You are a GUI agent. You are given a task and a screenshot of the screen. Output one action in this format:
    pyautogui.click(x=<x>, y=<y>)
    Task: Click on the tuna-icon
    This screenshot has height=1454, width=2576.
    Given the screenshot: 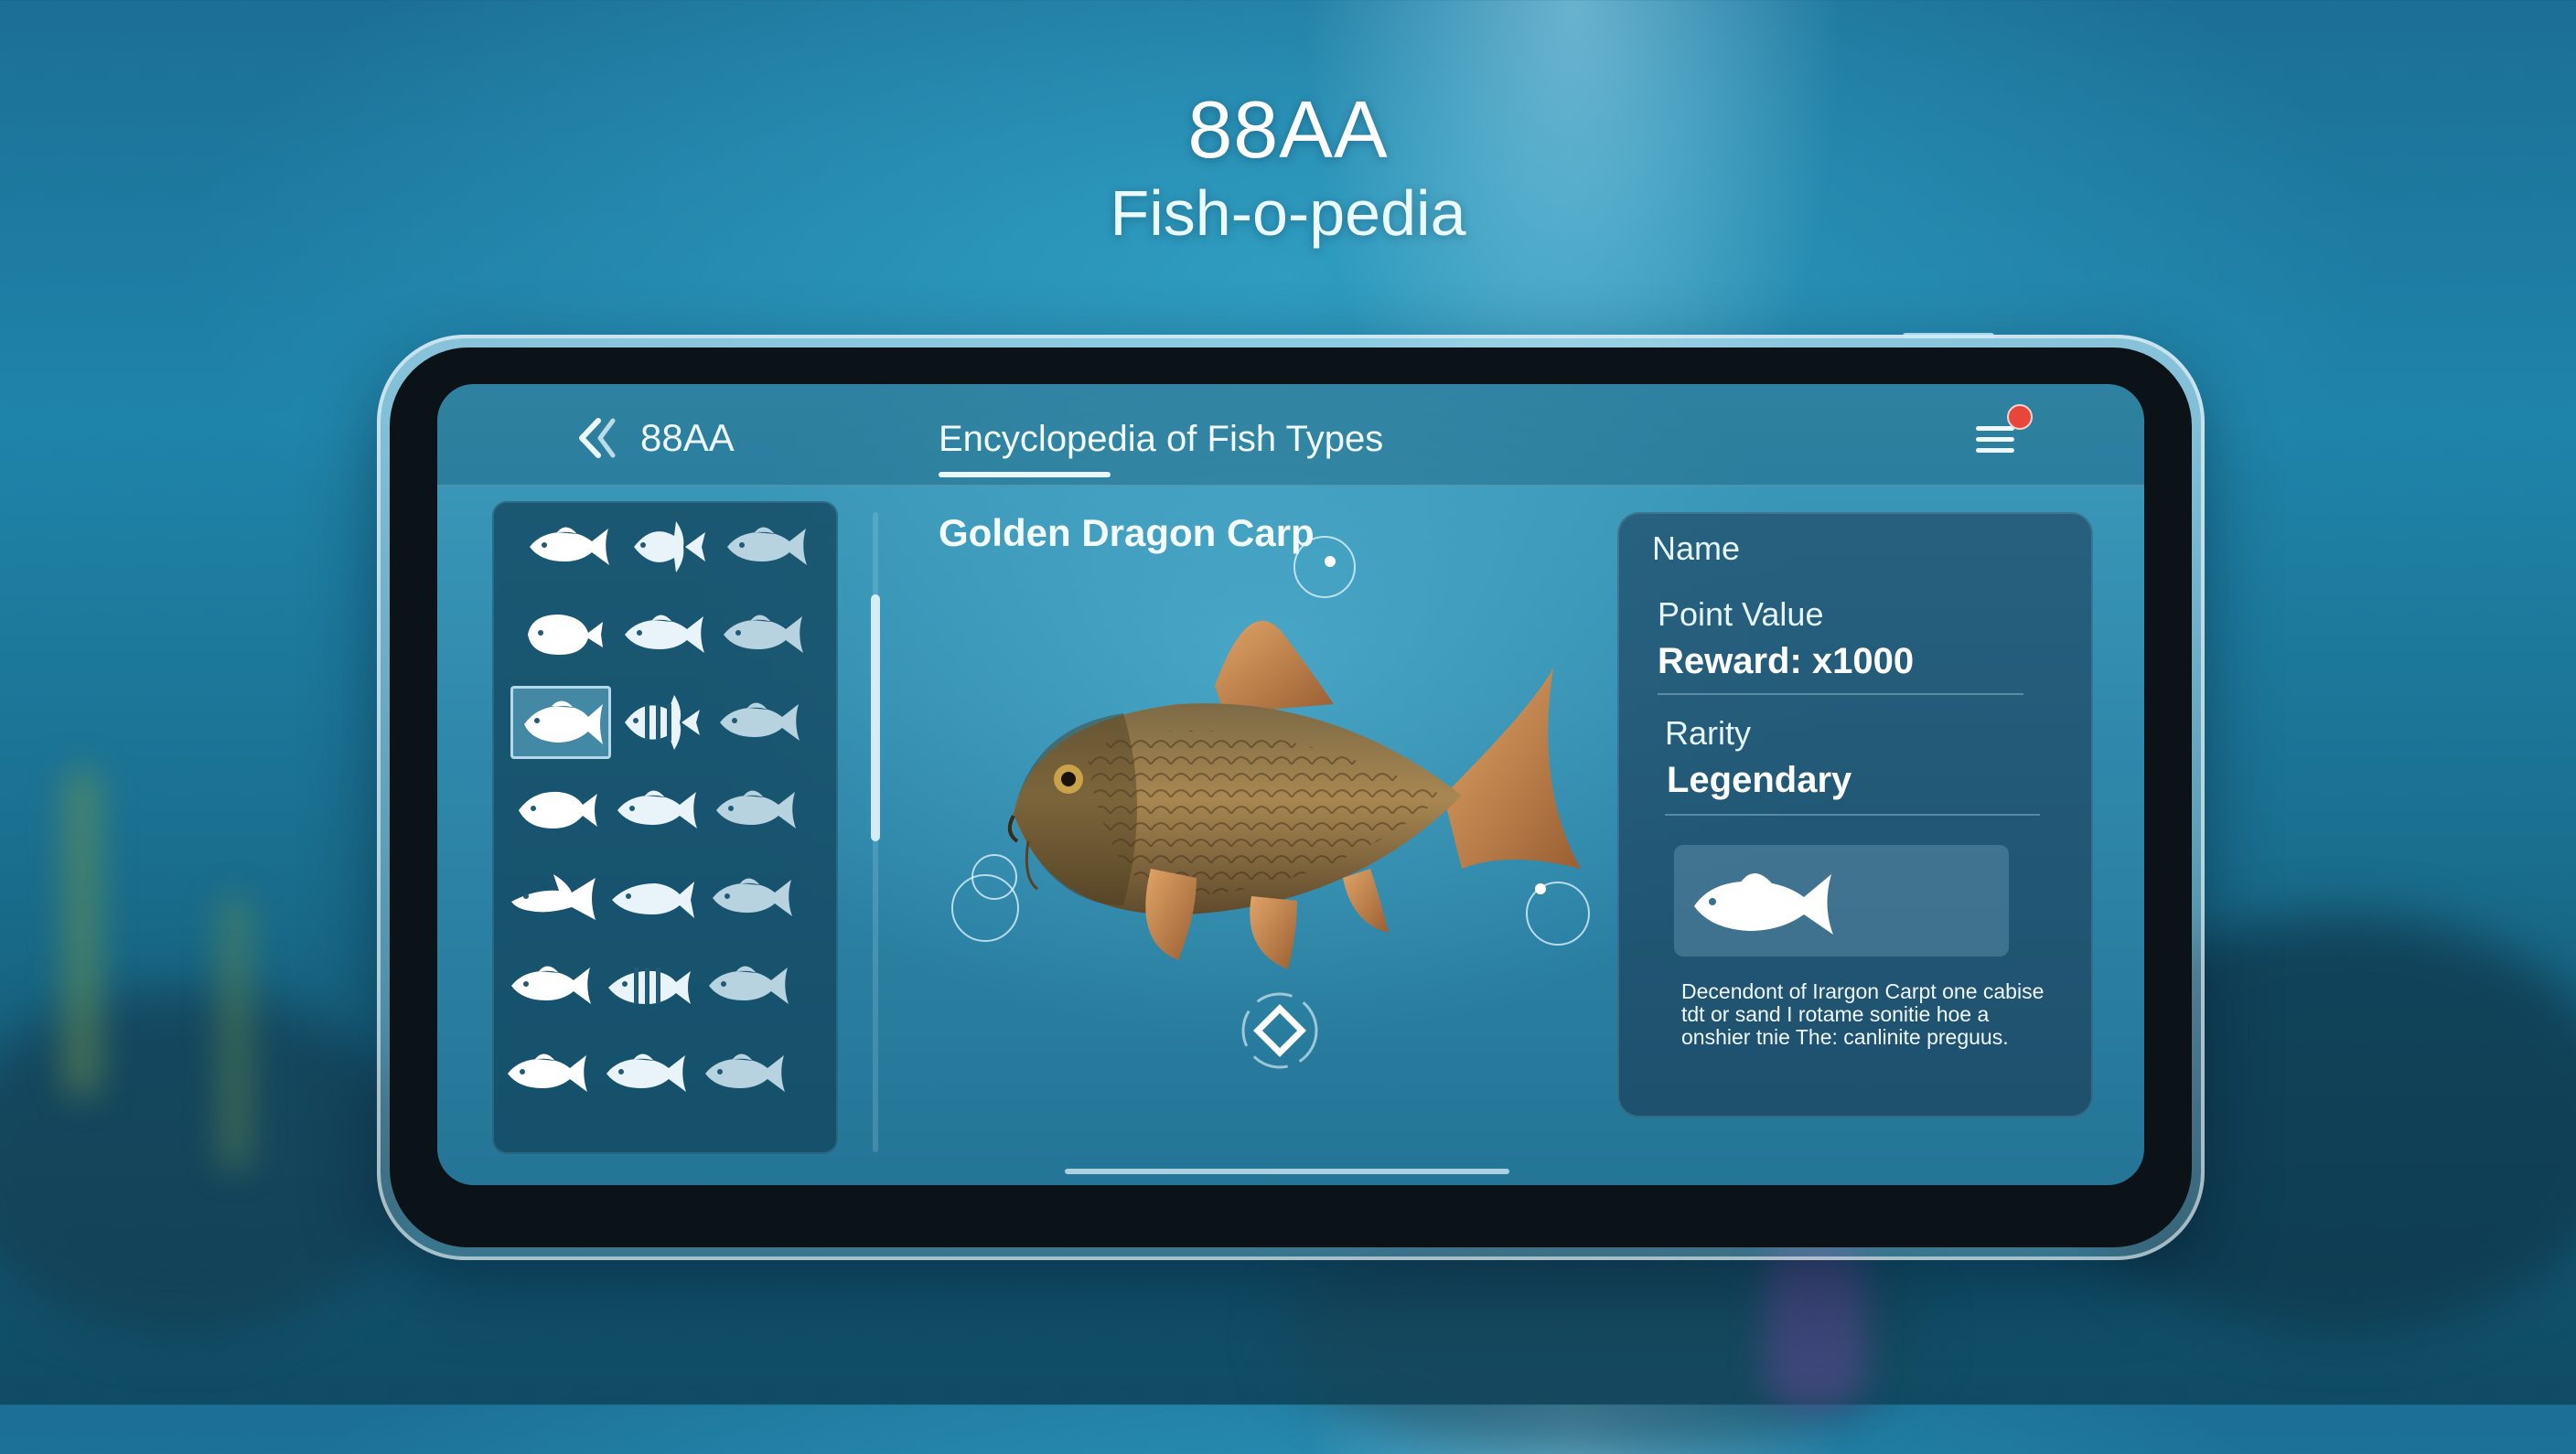 What is the action you would take?
    pyautogui.click(x=653, y=900)
    